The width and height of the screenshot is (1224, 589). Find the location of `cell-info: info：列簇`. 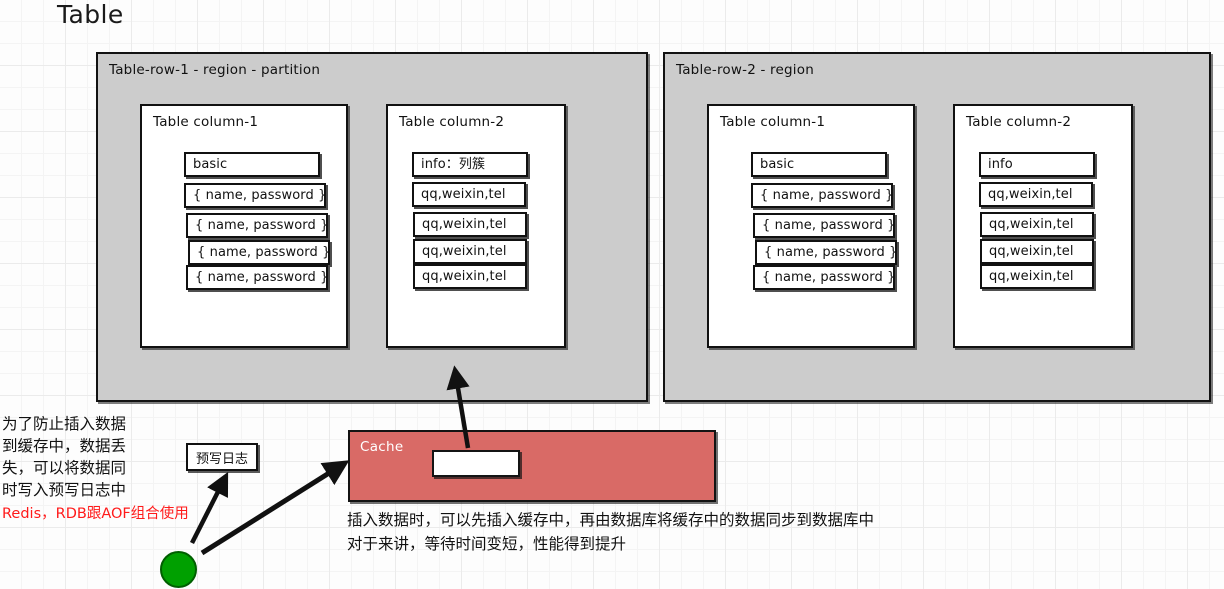

cell-info: info：列簇 is located at coordinates (470, 164).